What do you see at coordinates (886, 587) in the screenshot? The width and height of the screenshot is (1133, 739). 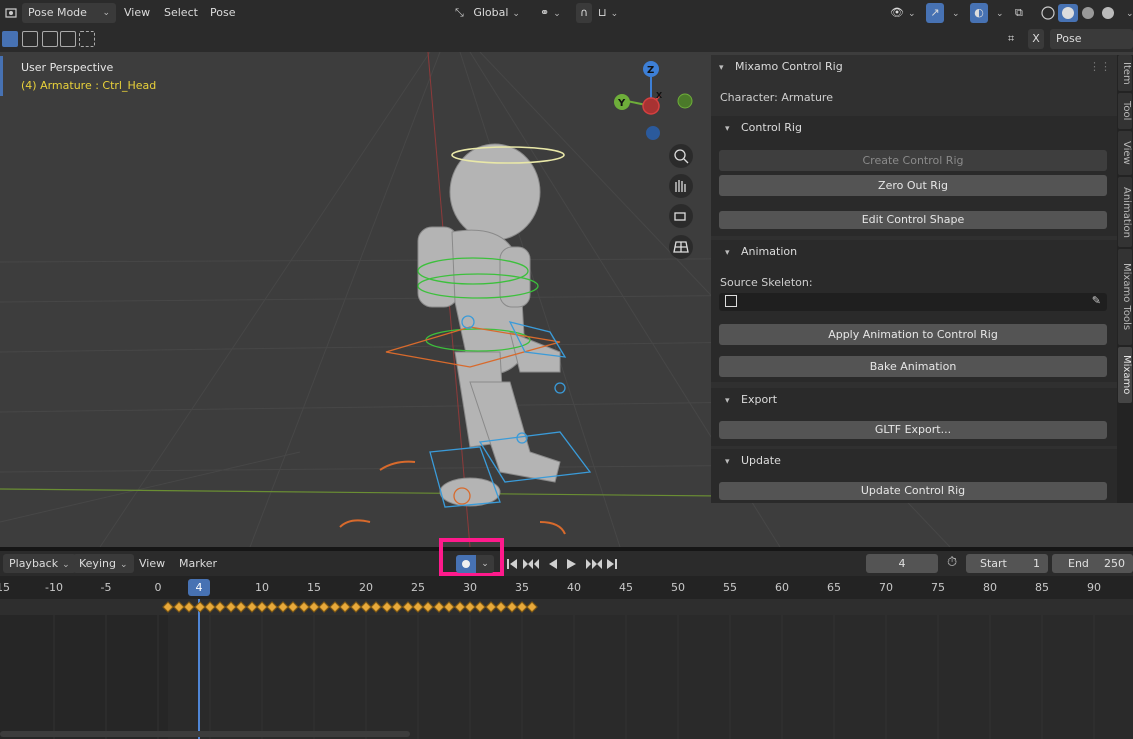 I see `ruler-tick: 70` at bounding box center [886, 587].